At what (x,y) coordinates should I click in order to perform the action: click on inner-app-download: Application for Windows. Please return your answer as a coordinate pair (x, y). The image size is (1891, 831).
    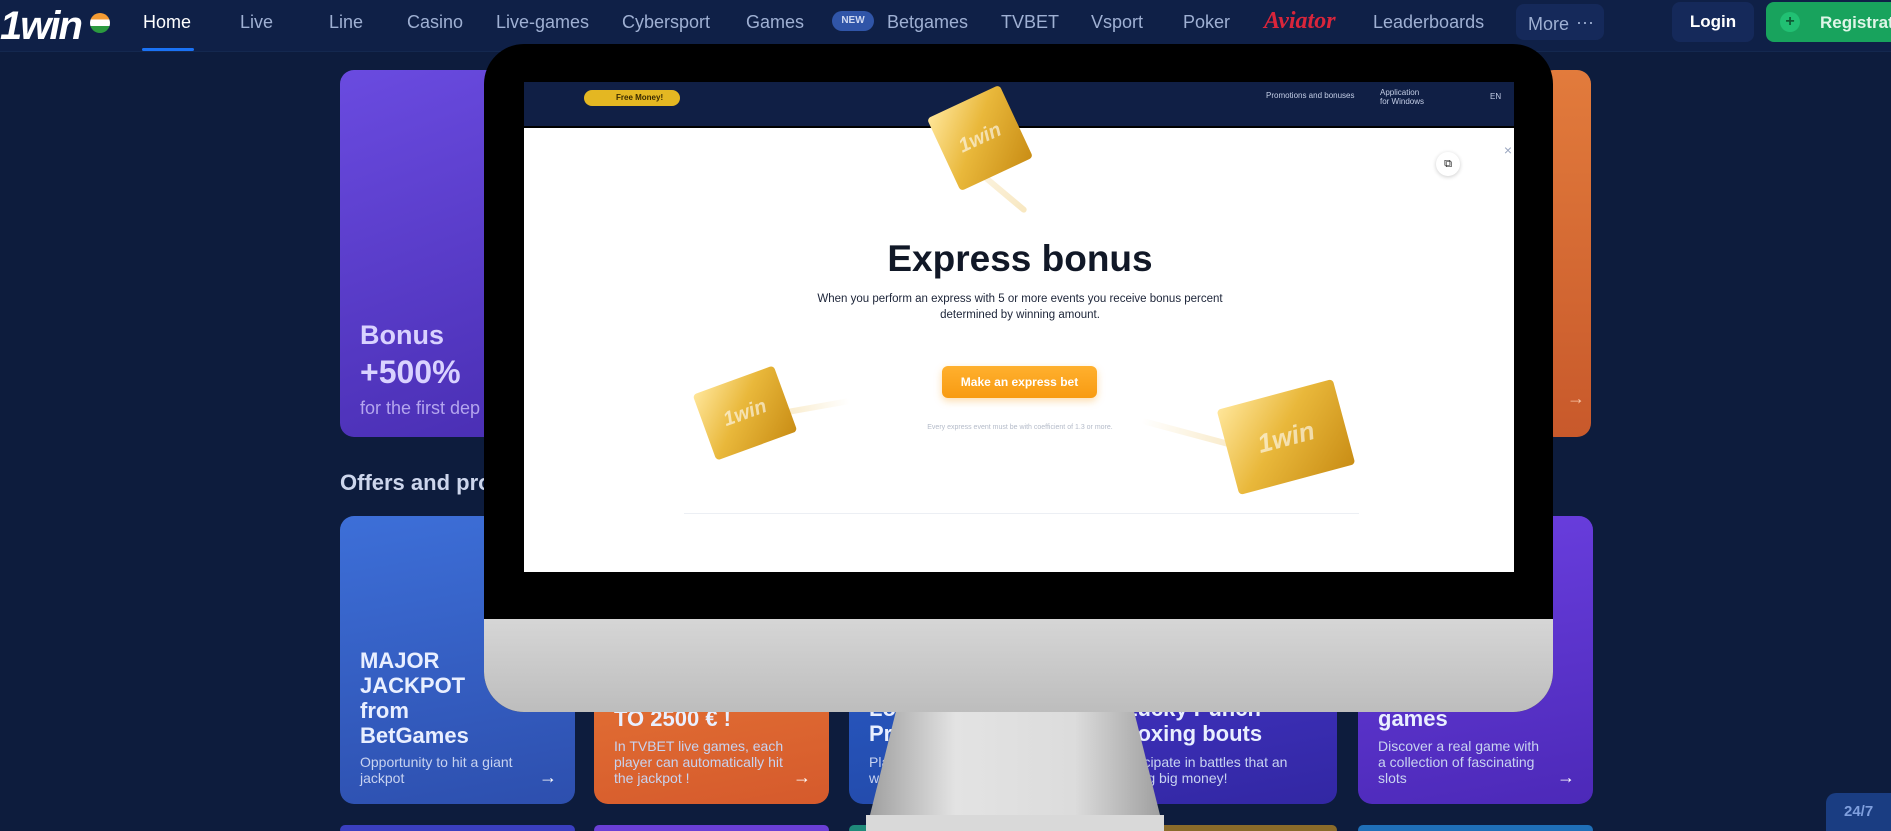
    Looking at the image, I should click on (1402, 97).